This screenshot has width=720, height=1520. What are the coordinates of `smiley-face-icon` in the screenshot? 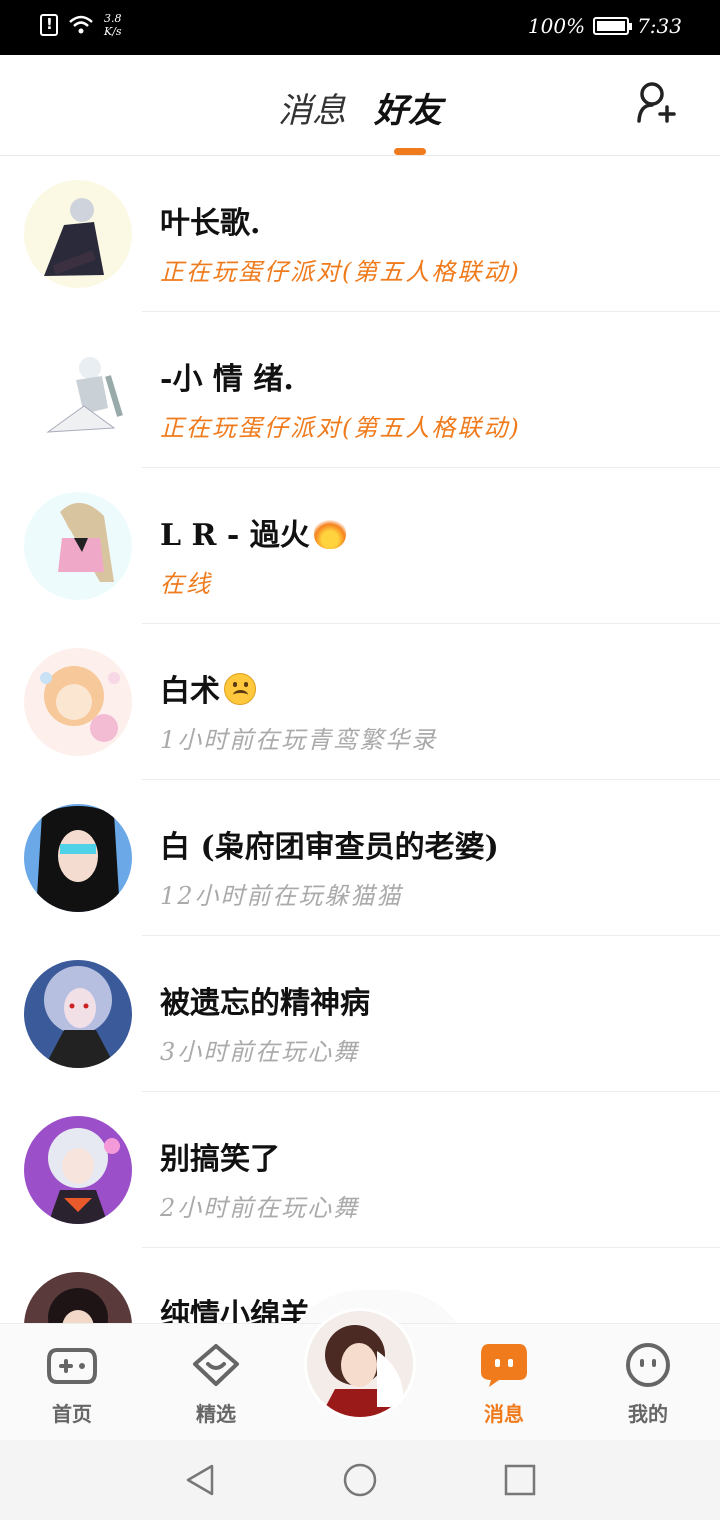 It's located at (648, 1365).